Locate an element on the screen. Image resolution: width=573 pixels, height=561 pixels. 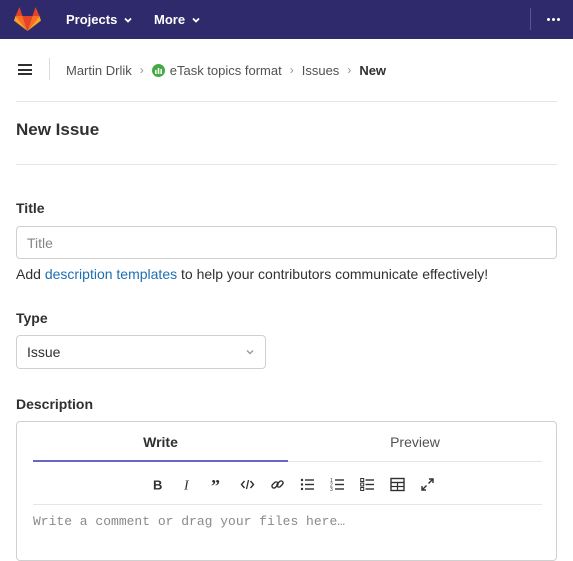
nav-more-label: More is located at coordinates (170, 19).